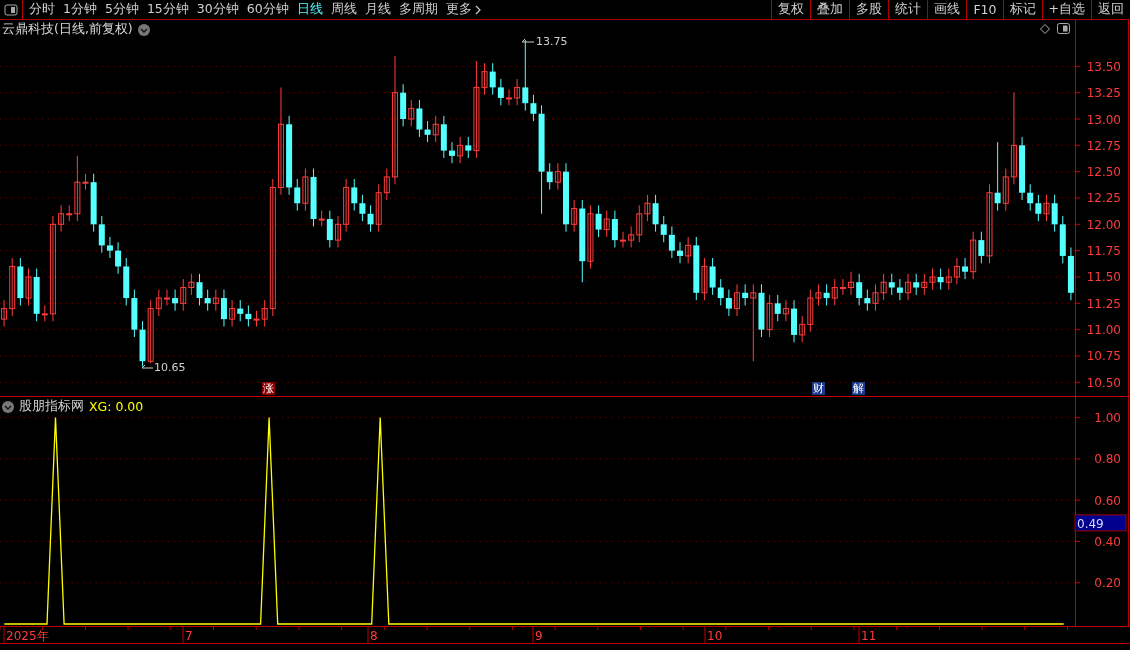  I want to click on price-tick-label: 12.00, so click(1103, 224).